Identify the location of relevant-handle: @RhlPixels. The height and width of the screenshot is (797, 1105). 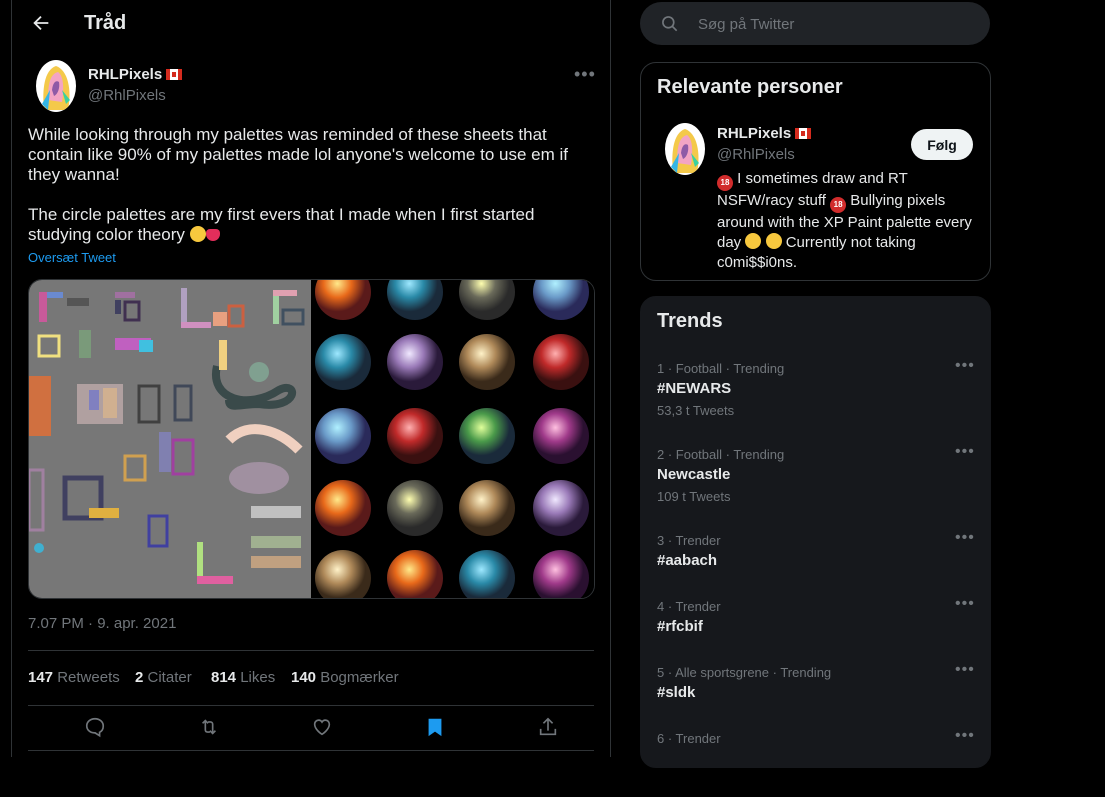
(756, 154).